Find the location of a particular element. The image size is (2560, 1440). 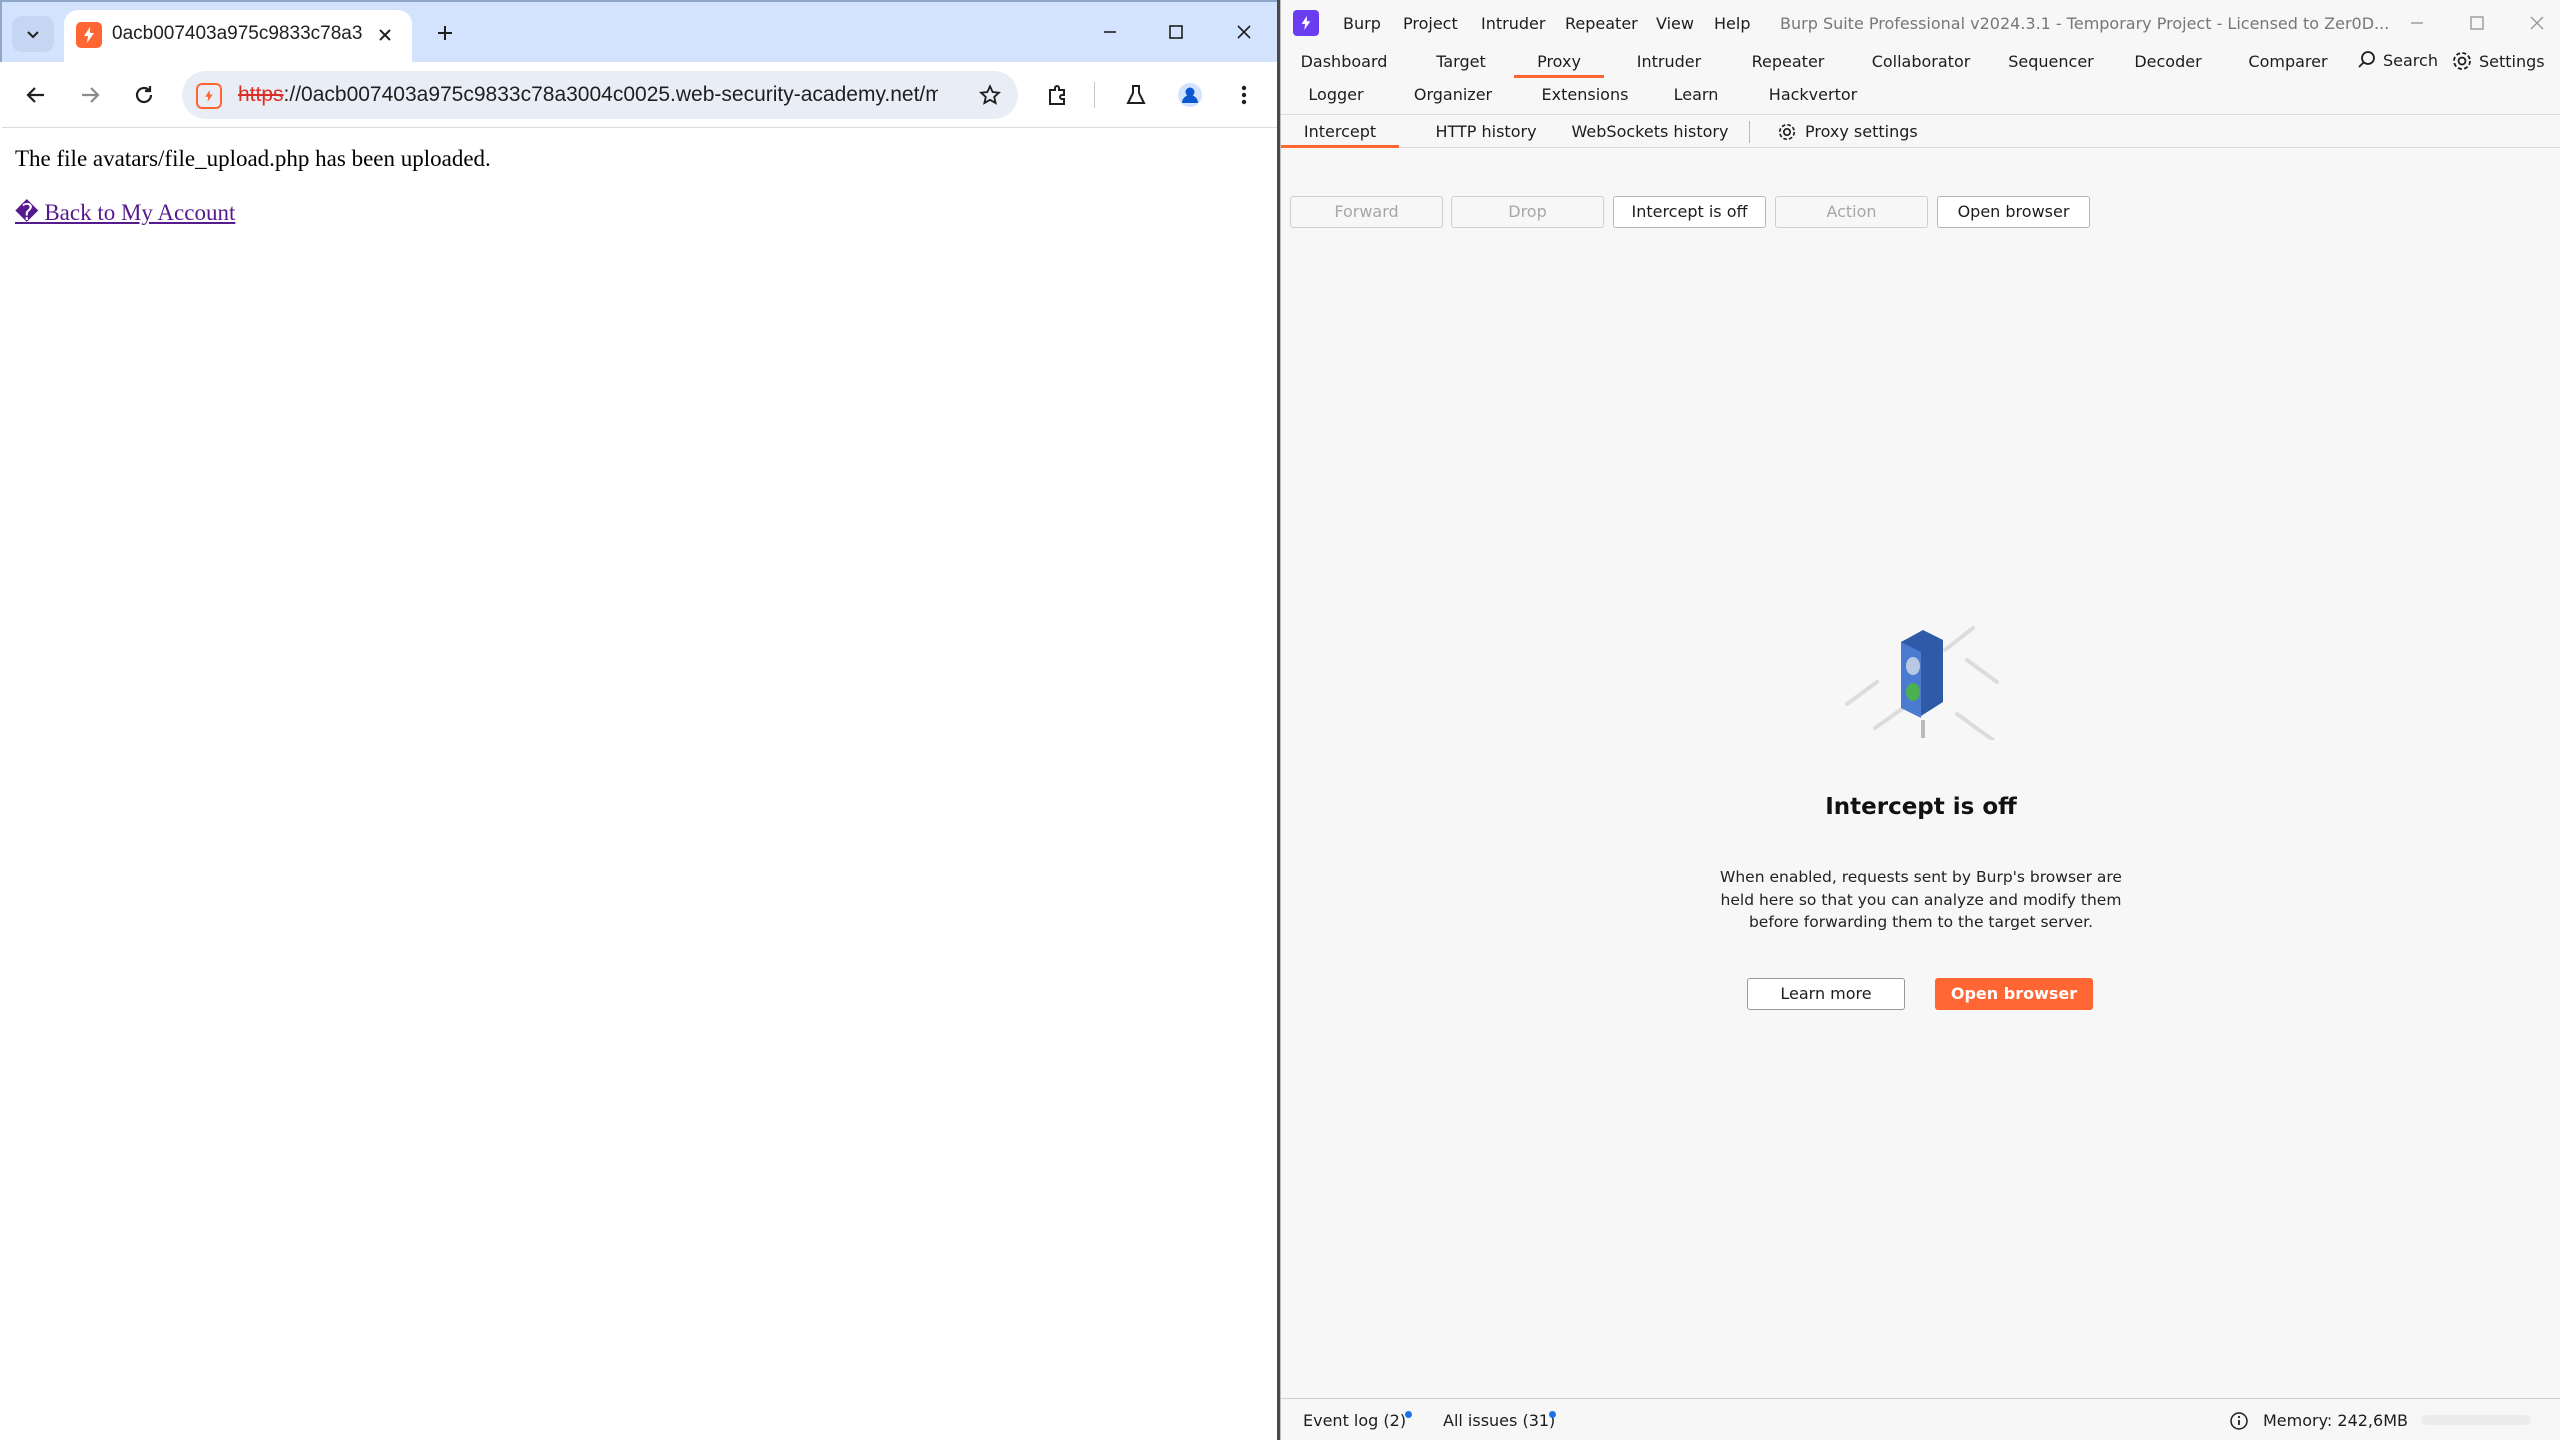

avatar-icon is located at coordinates (1190, 95).